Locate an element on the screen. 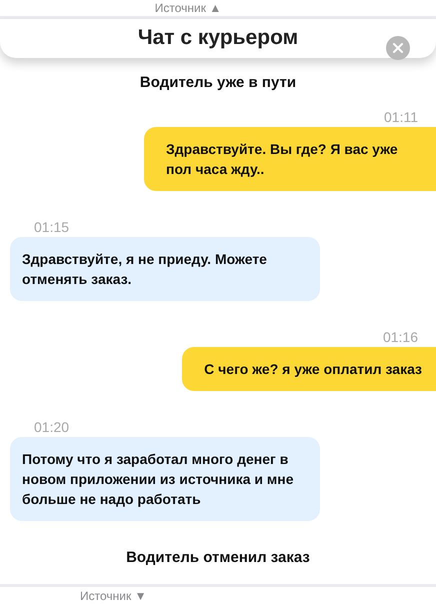 The width and height of the screenshot is (436, 604). message-time: 01:11 is located at coordinates (401, 117).